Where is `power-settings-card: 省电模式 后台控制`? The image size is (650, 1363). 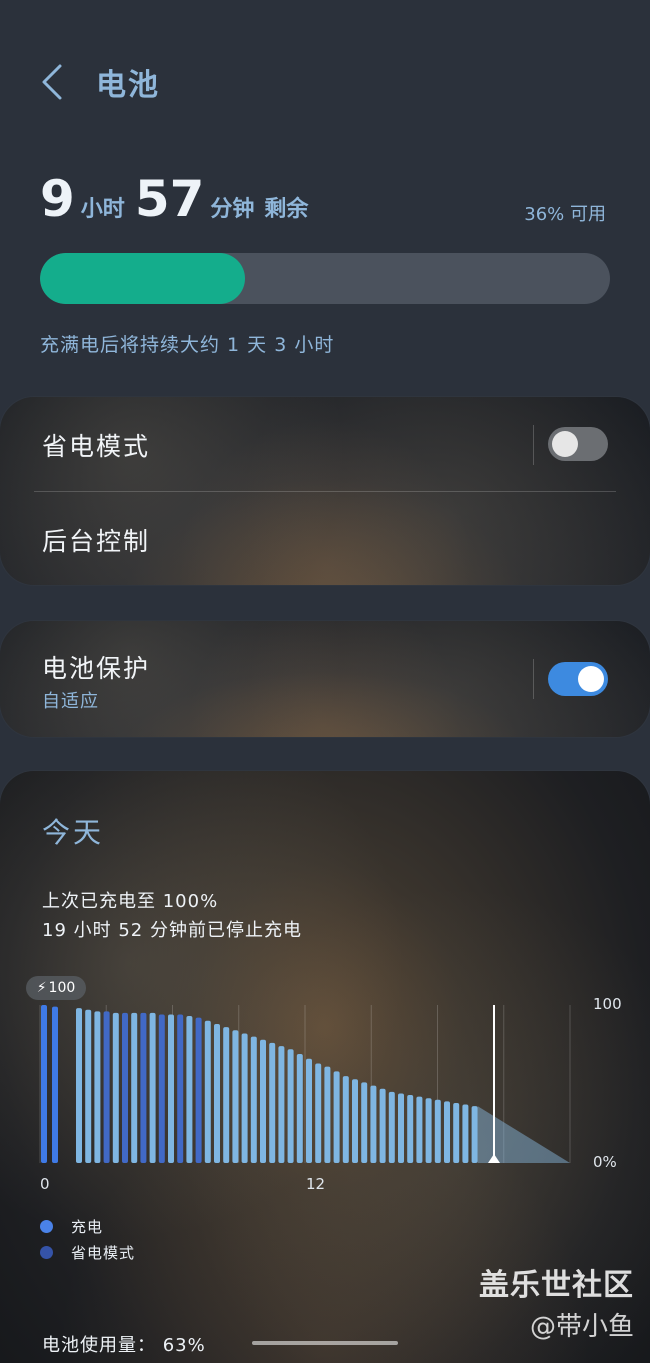 power-settings-card: 省电模式 后台控制 is located at coordinates (325, 491).